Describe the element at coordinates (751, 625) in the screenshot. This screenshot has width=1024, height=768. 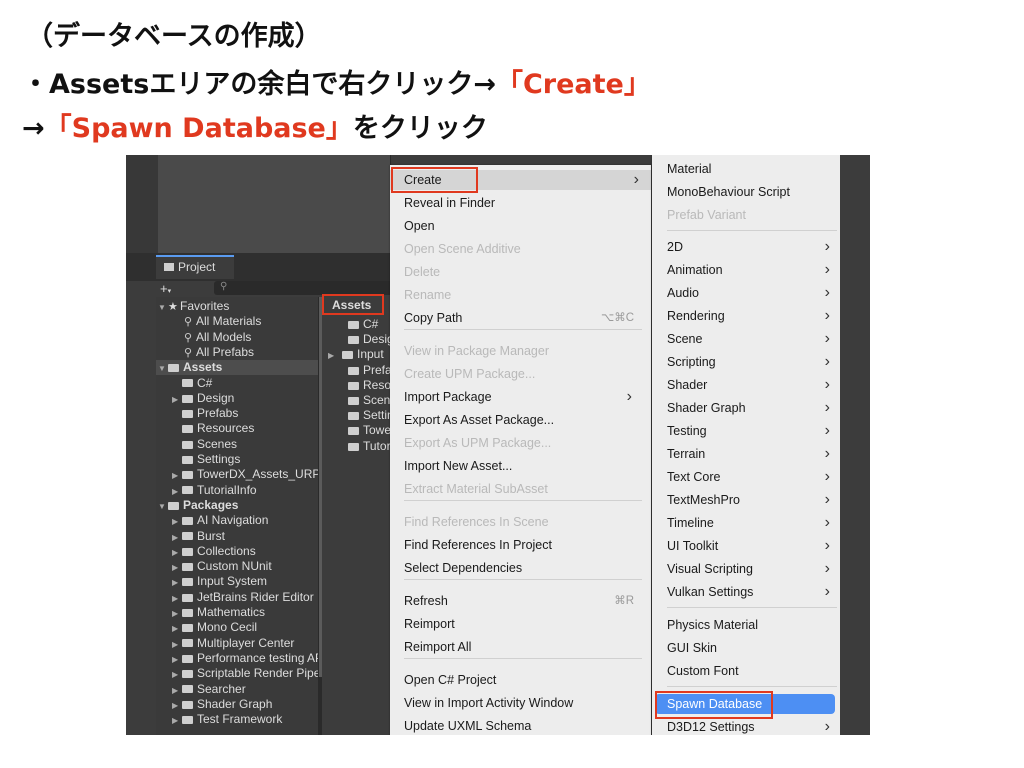
I see `submenu-item-physics-material: Physics Material` at that location.